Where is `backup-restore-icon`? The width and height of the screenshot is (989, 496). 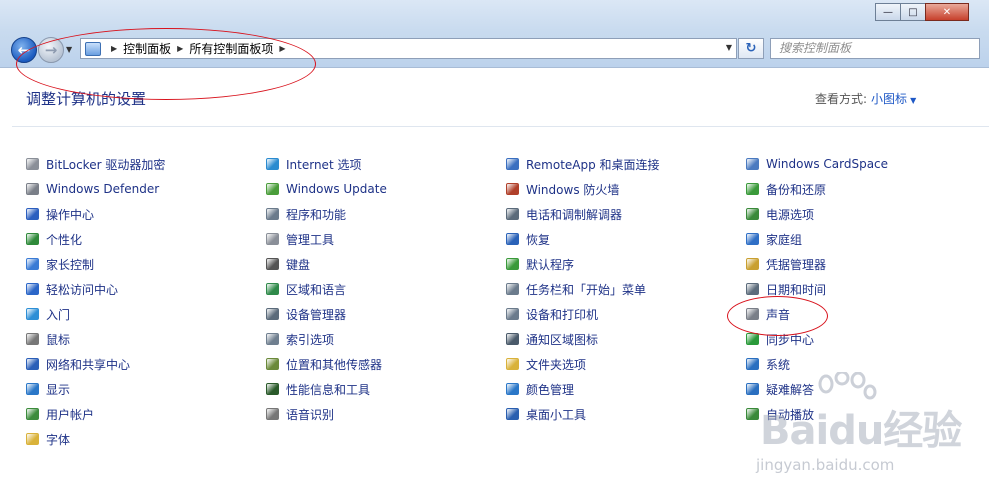
backup-restore-icon is located at coordinates (752, 189).